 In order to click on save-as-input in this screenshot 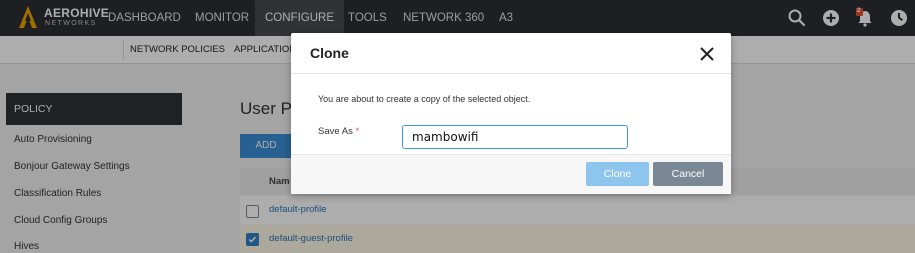, I will do `click(515, 137)`.